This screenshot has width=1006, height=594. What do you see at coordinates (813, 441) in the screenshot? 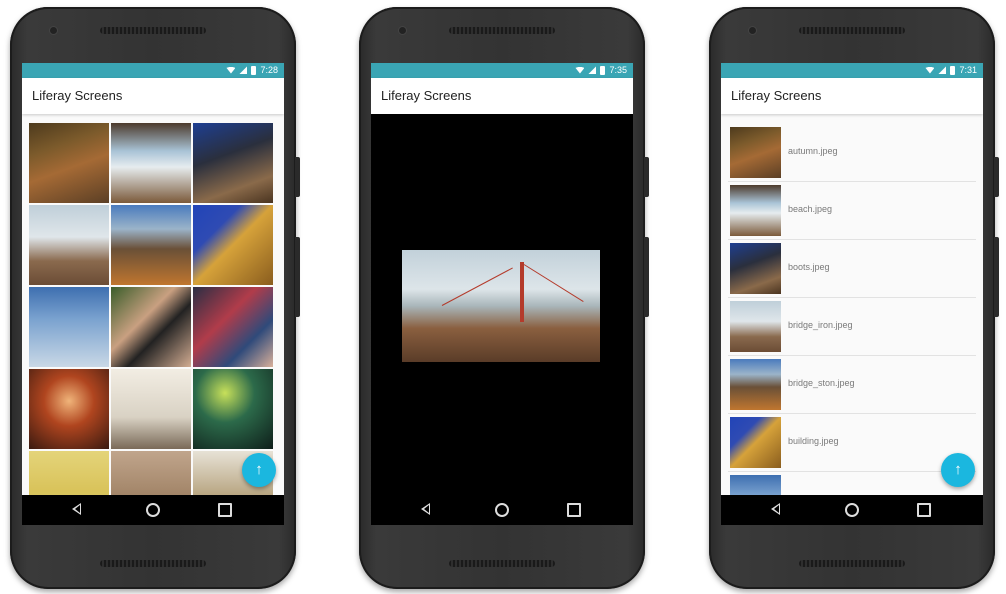
I see `file-name: building.jpeg` at bounding box center [813, 441].